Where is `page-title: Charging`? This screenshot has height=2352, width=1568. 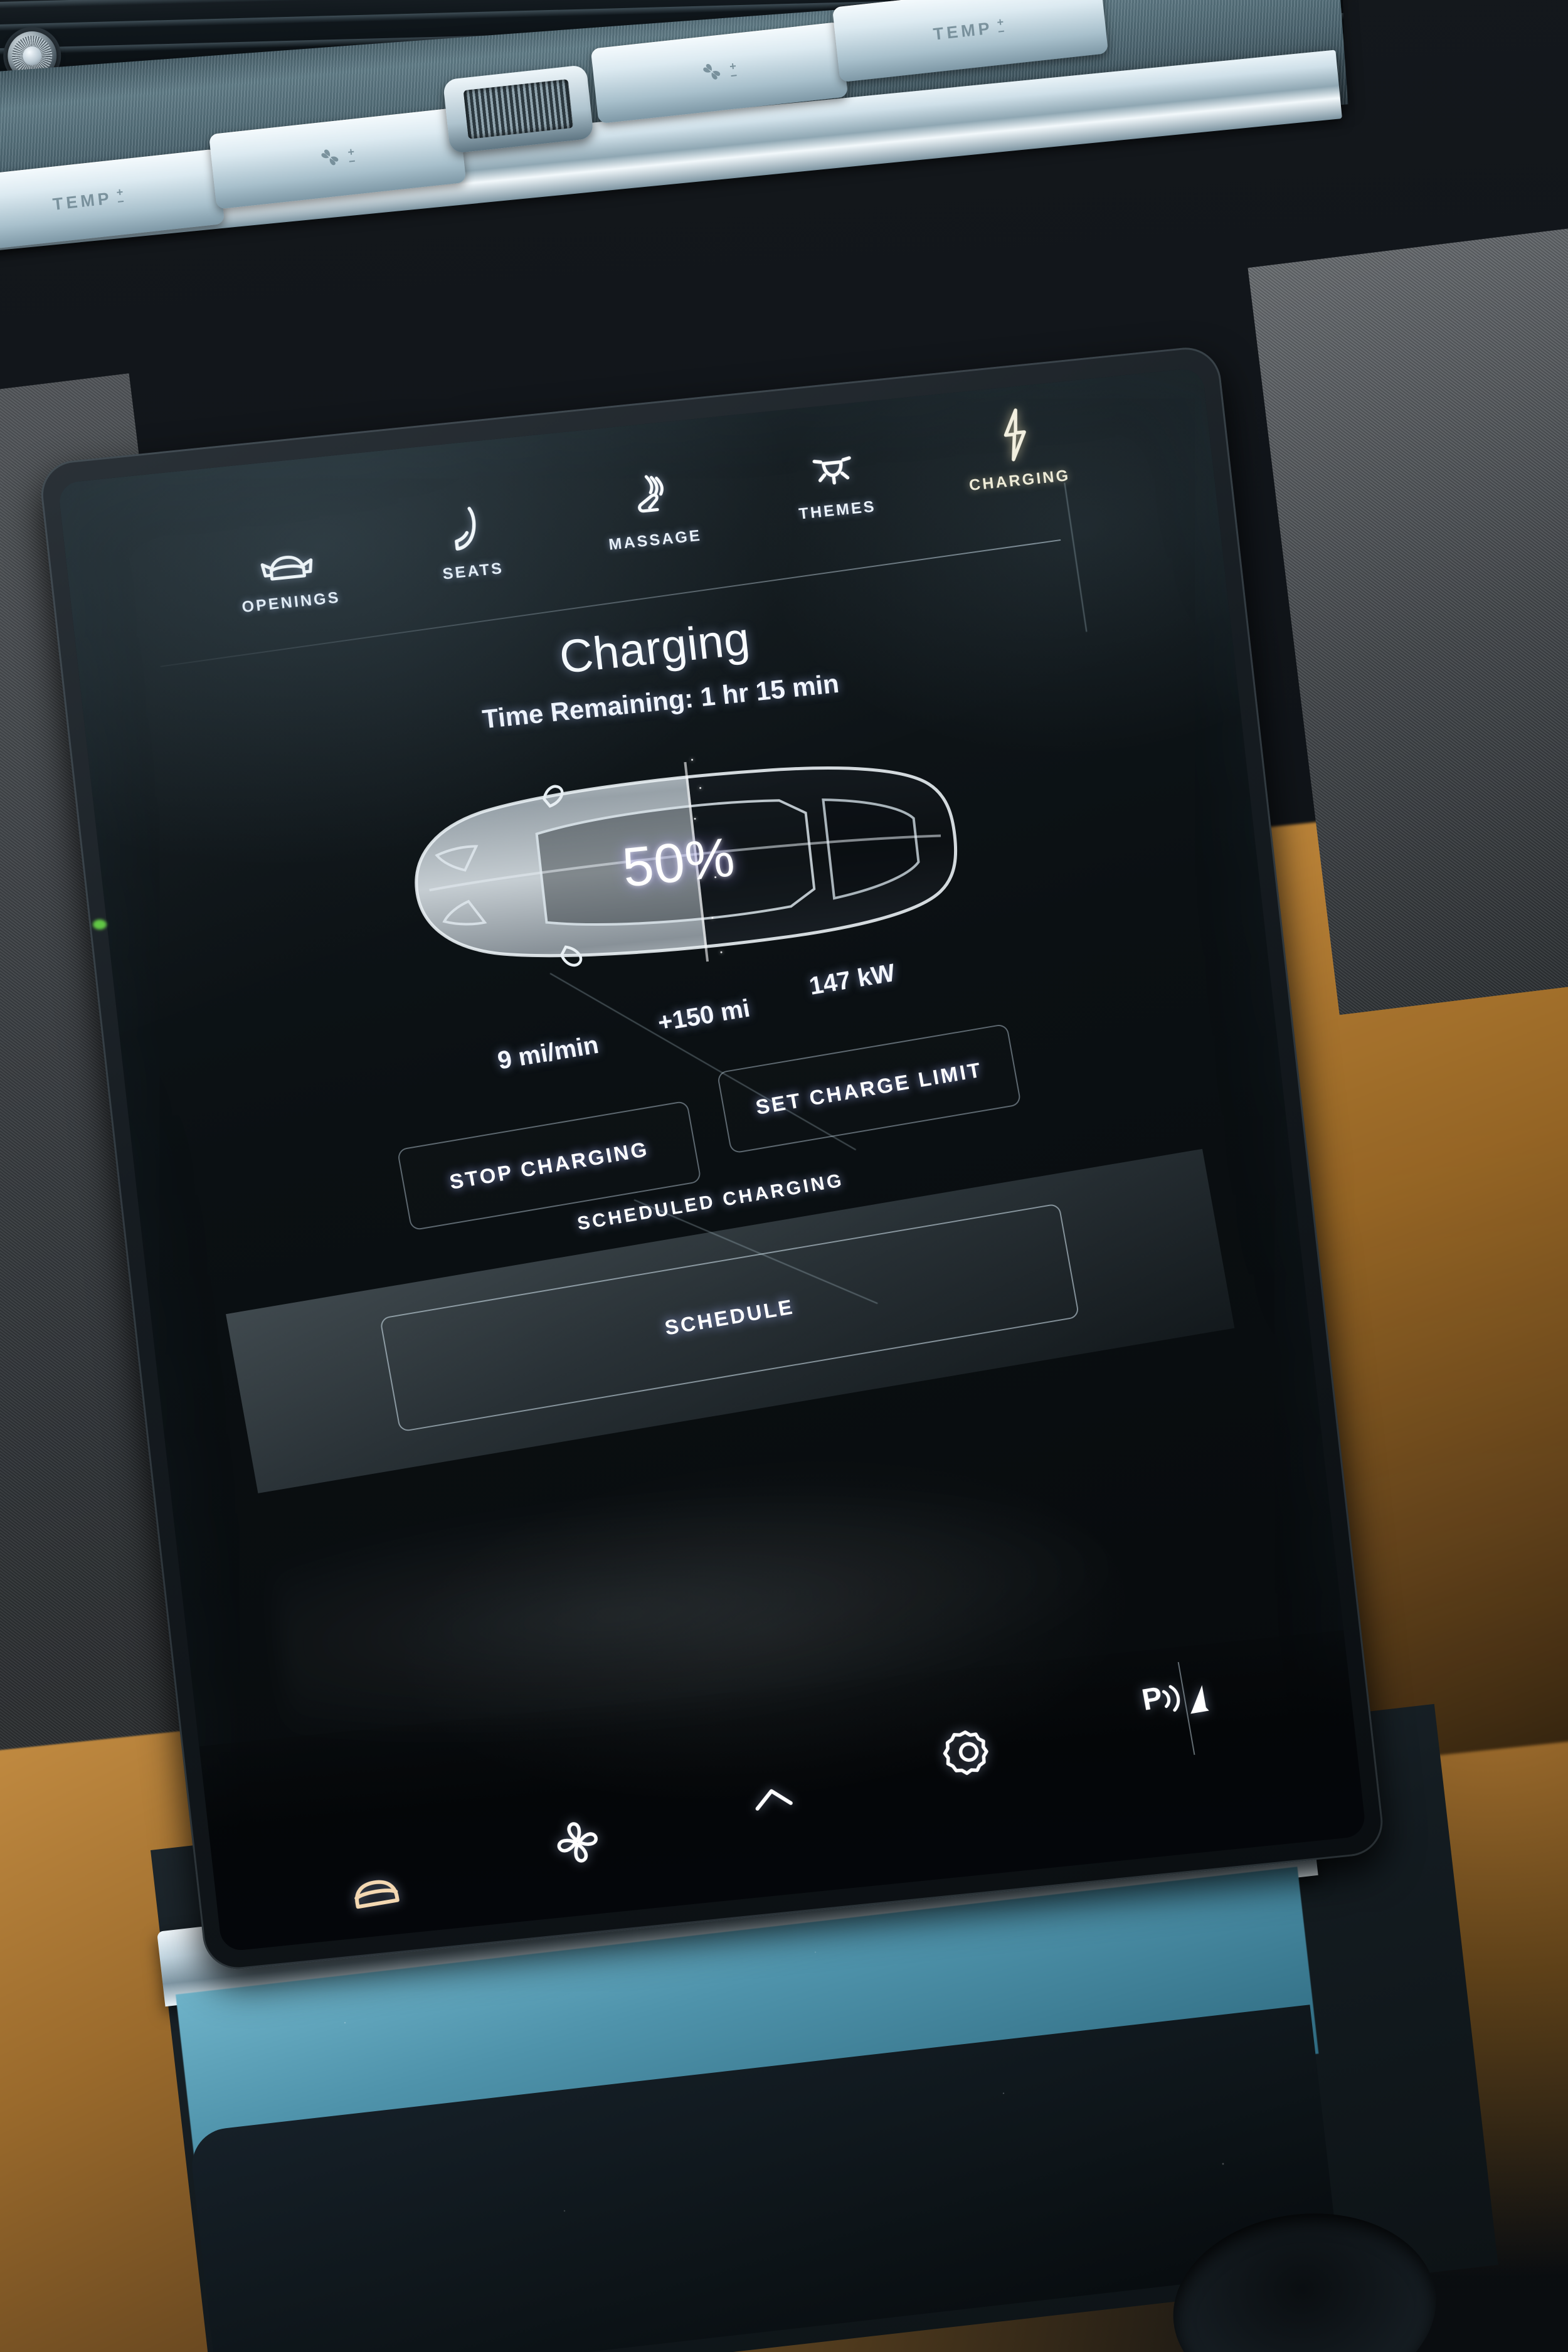 page-title: Charging is located at coordinates (654, 648).